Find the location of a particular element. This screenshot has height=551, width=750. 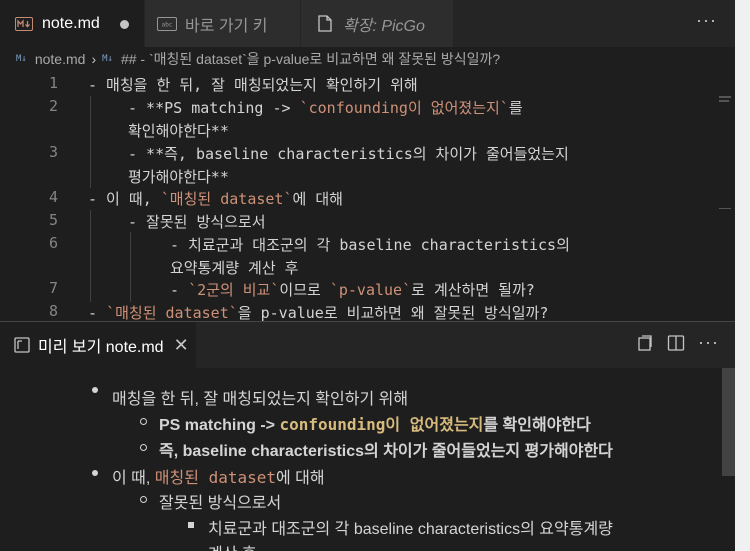

file-icon is located at coordinates (325, 24).